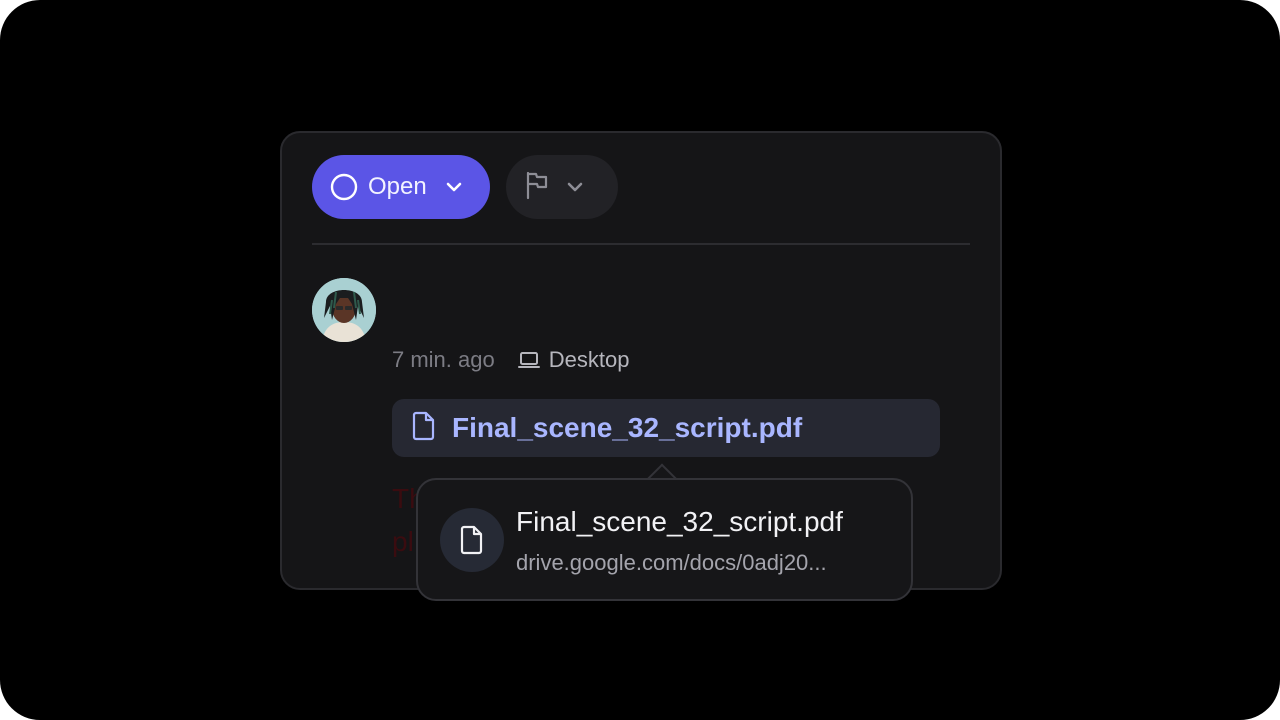 This screenshot has height=720, width=1280. Describe the element at coordinates (443, 359) in the screenshot. I see `comment-time: 7 min. ago` at that location.